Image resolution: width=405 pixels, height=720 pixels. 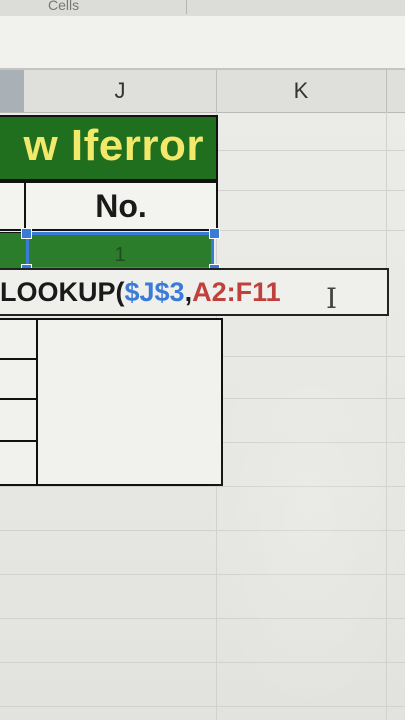 What do you see at coordinates (113, 145) in the screenshot?
I see `title-text: w Iferror` at bounding box center [113, 145].